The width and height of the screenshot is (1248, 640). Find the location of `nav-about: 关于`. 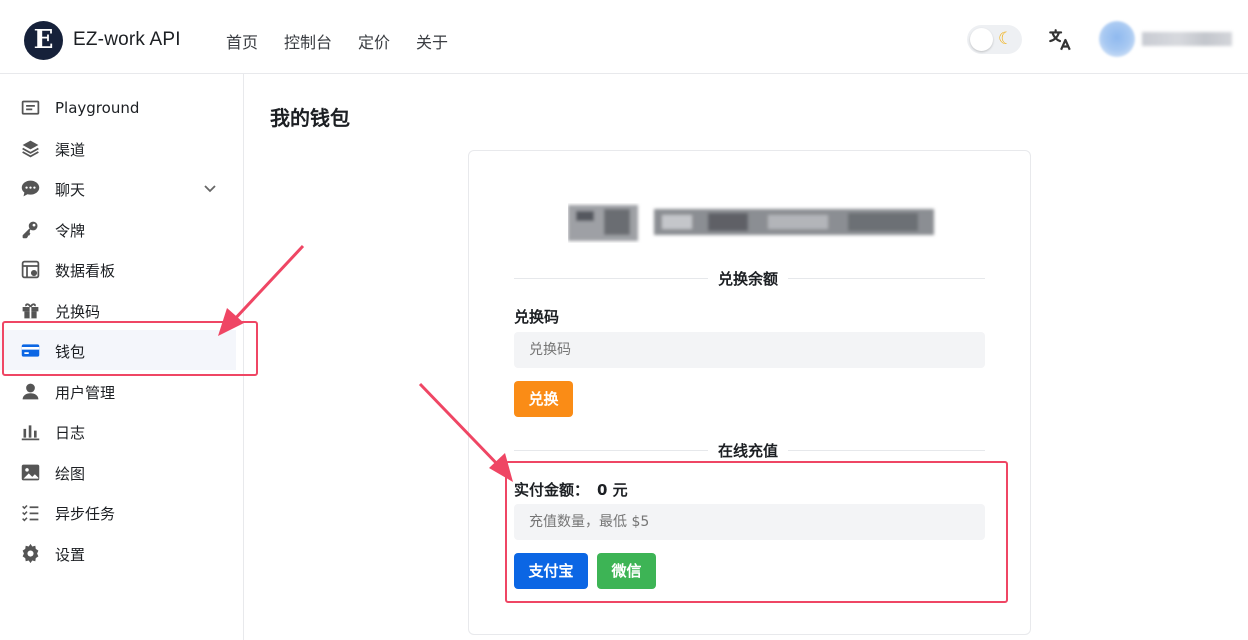

nav-about: 关于 is located at coordinates (432, 41).